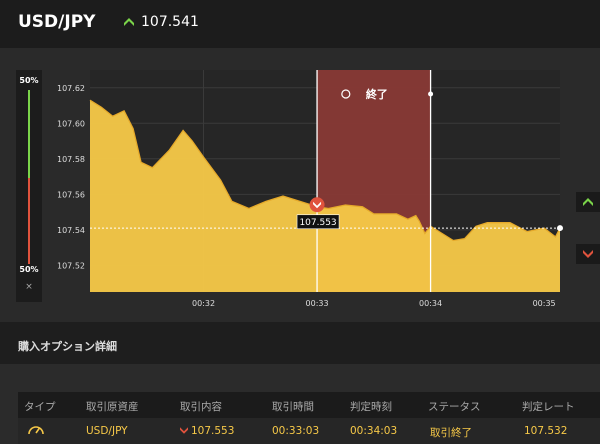 This screenshot has height=444, width=600. I want to click on current-rate-dot, so click(560, 228).